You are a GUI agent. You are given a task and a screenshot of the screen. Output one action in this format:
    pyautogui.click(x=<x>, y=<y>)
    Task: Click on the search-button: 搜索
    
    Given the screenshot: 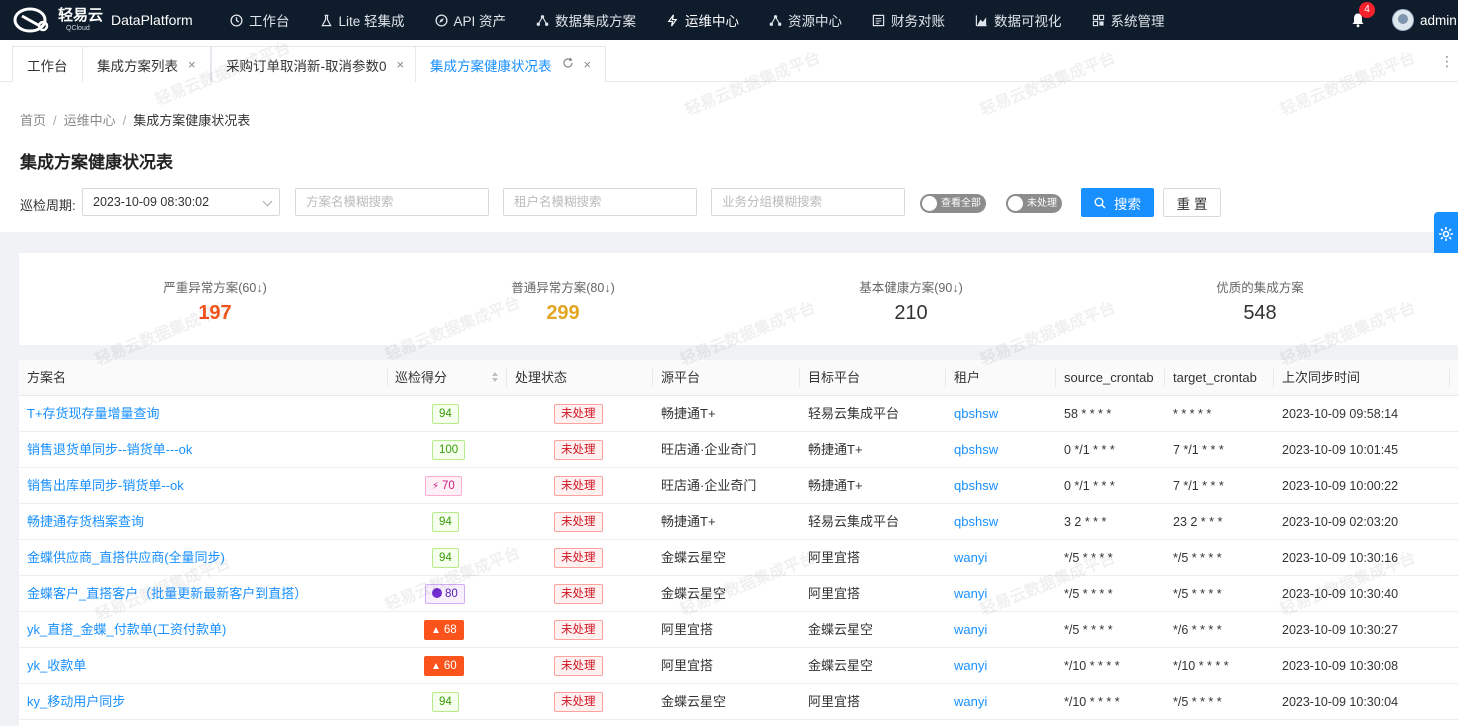 What is the action you would take?
    pyautogui.click(x=1117, y=202)
    